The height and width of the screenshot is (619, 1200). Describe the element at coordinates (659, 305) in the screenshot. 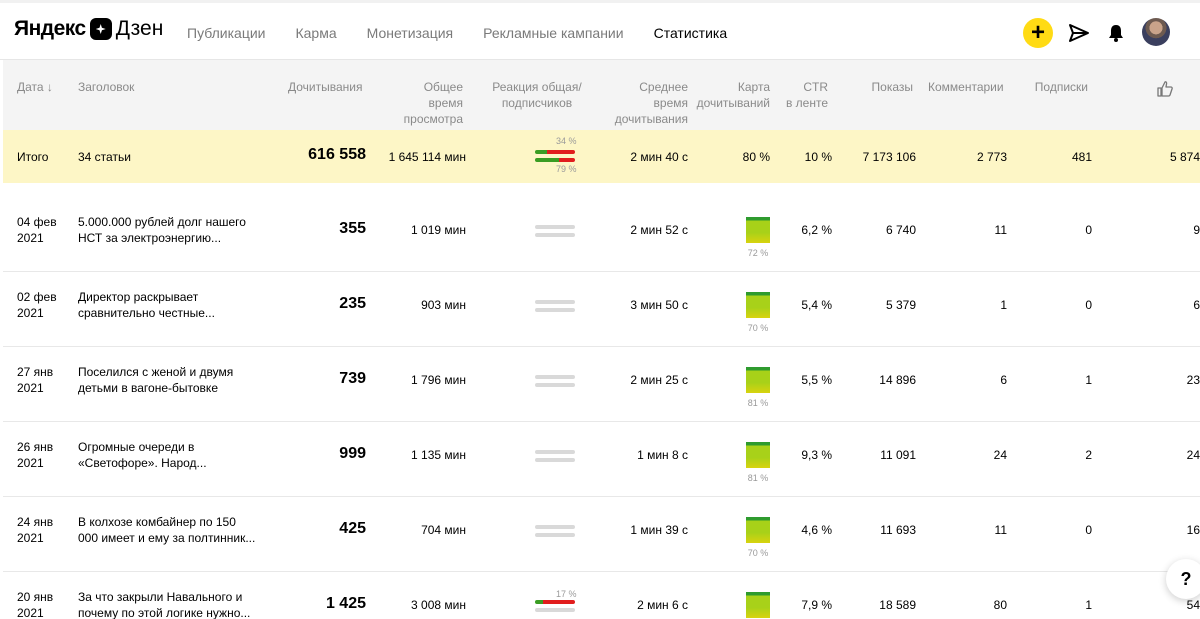

I see `row-avg-time: 3 мин 50 с` at that location.